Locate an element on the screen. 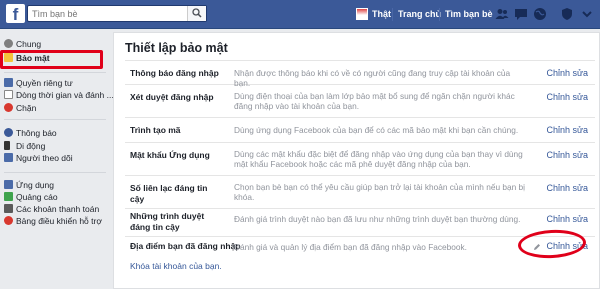 This screenshot has width=600, height=289. search-icon is located at coordinates (197, 13).